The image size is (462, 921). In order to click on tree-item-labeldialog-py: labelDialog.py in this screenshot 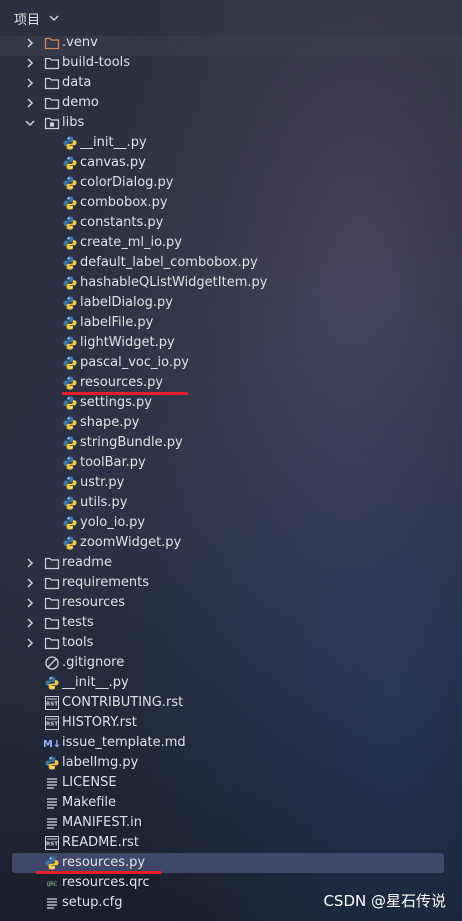, I will do `click(231, 303)`.